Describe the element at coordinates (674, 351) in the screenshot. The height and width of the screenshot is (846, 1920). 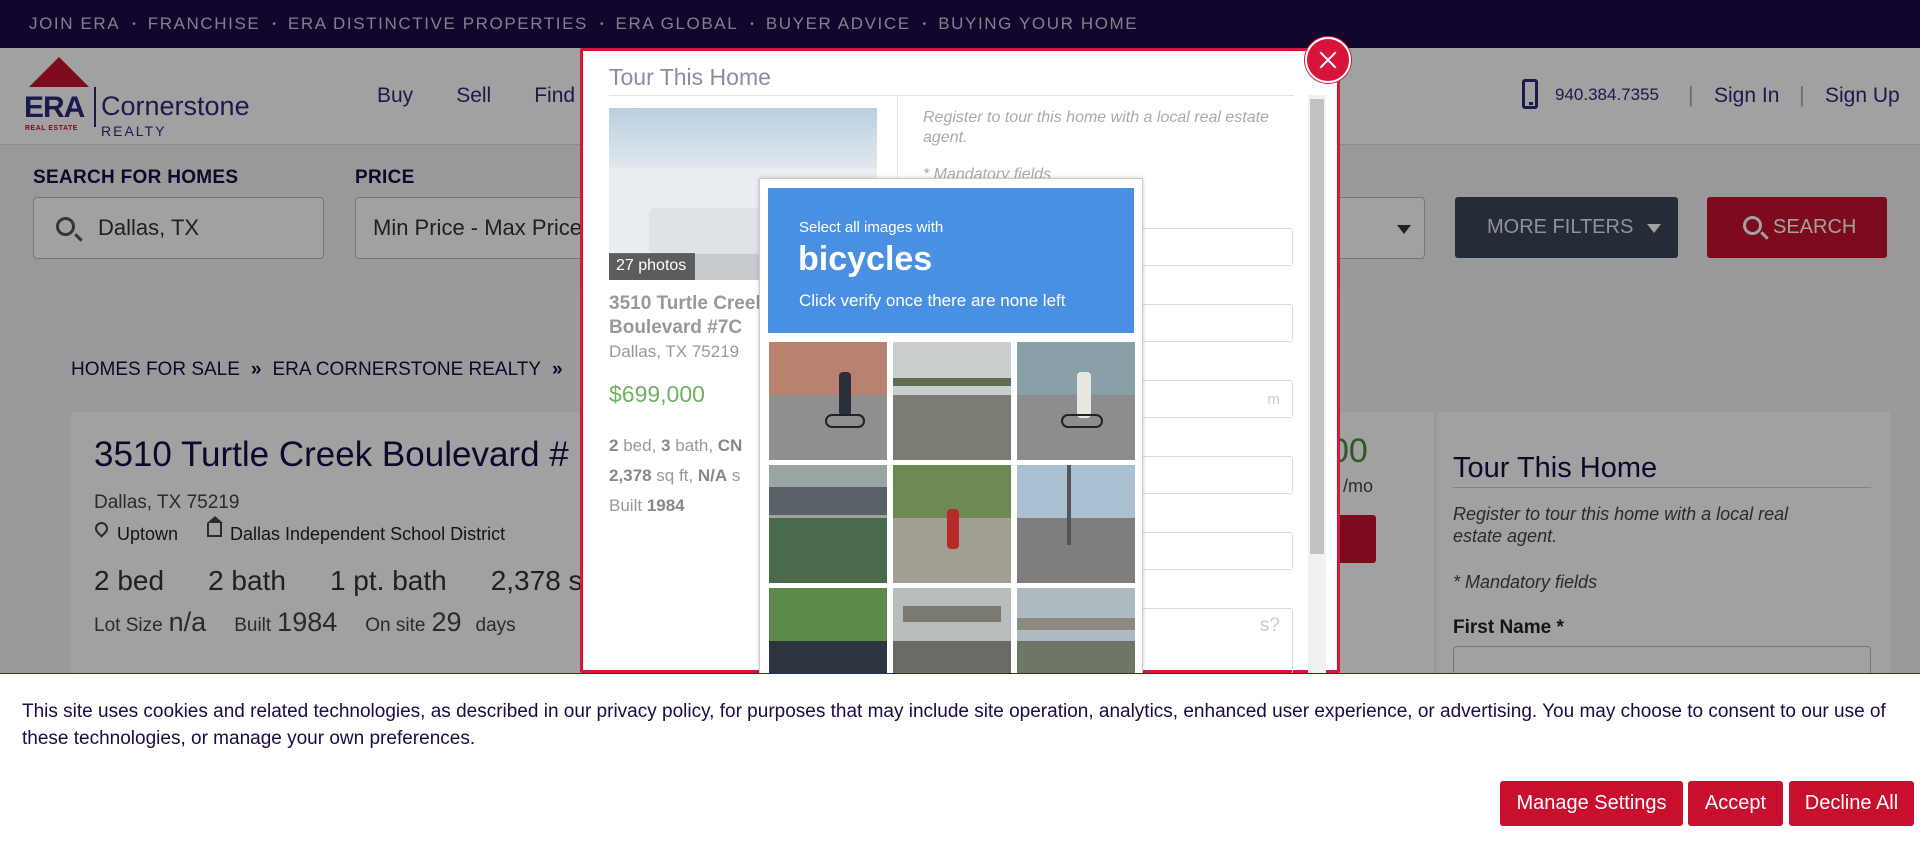
I see `modal-city: Dallas, TX 75219` at that location.